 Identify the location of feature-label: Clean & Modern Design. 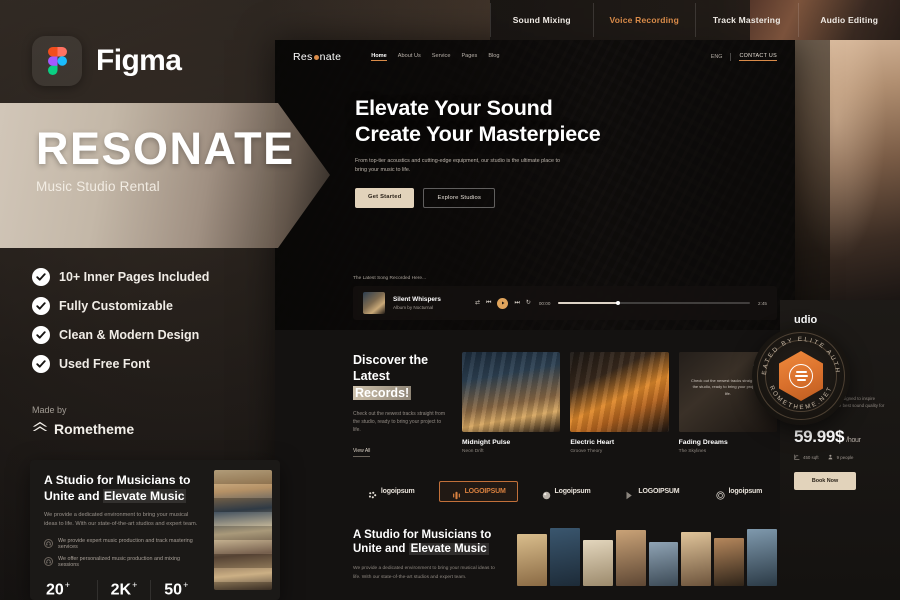
(129, 335).